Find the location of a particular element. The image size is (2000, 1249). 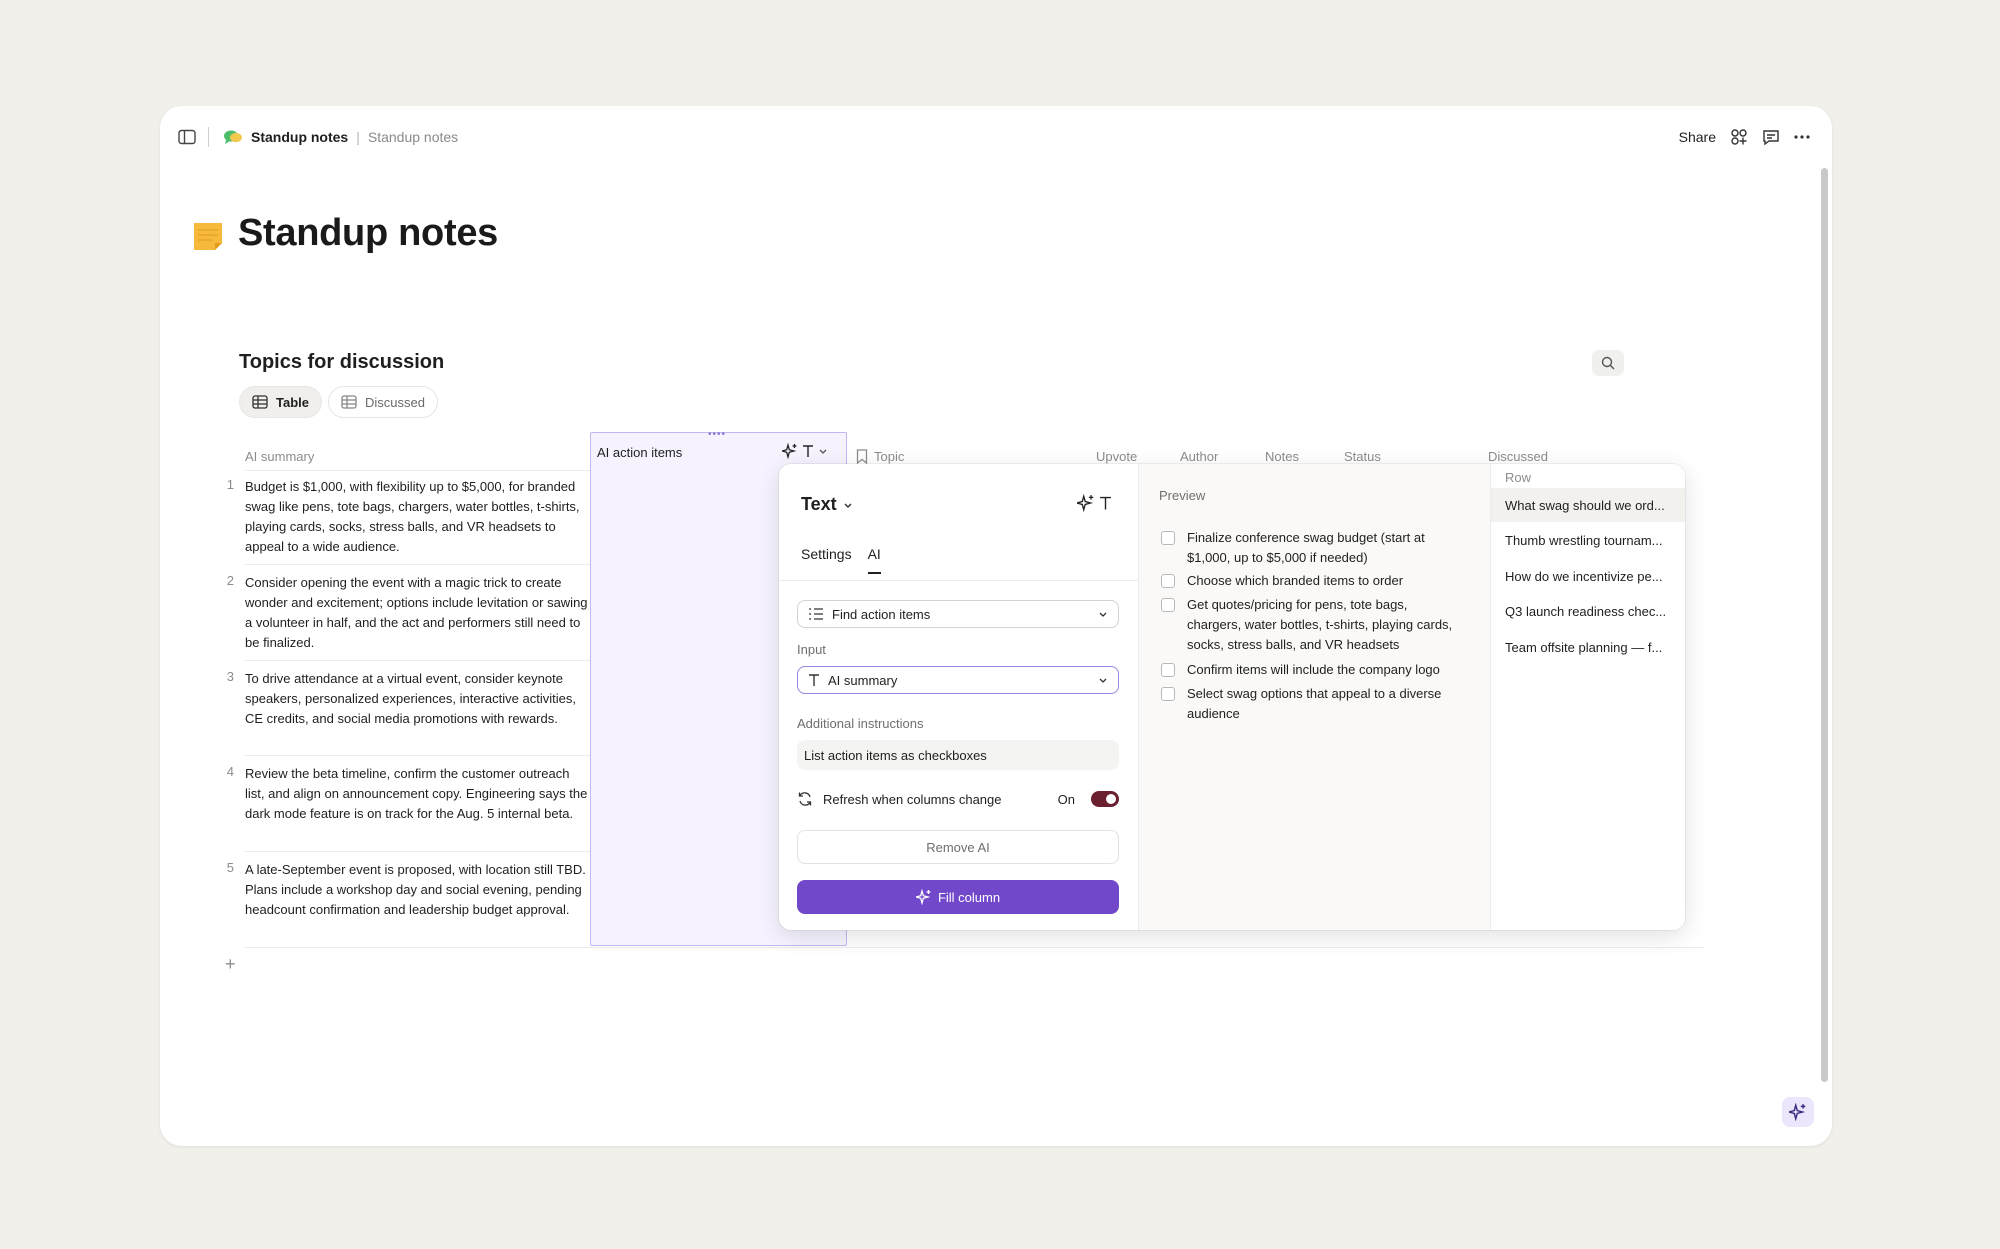

refresh-setting: Refresh when columns change On is located at coordinates (958, 799).